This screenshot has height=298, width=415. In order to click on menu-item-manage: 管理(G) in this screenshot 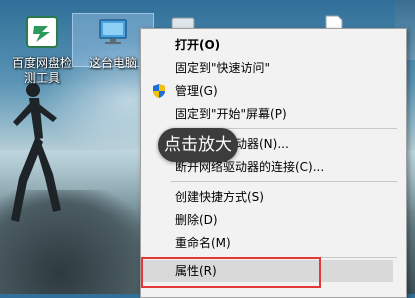, I will do `click(268, 91)`.